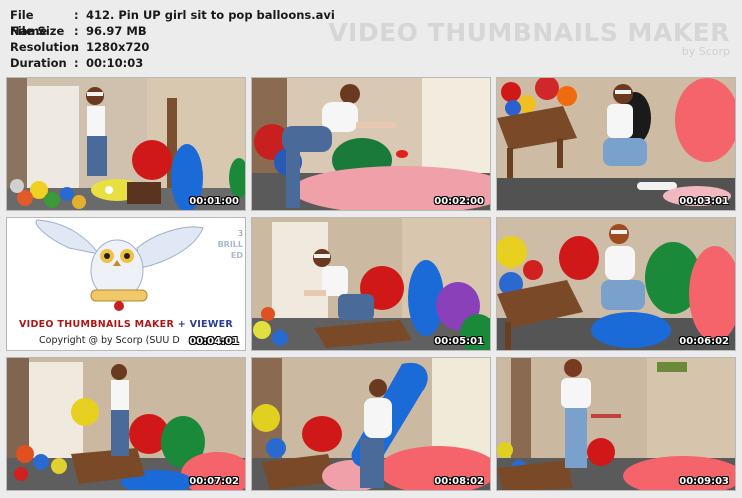 Image resolution: width=742 pixels, height=498 pixels. I want to click on thumbnail-timestamp: 00:06:02, so click(704, 341).